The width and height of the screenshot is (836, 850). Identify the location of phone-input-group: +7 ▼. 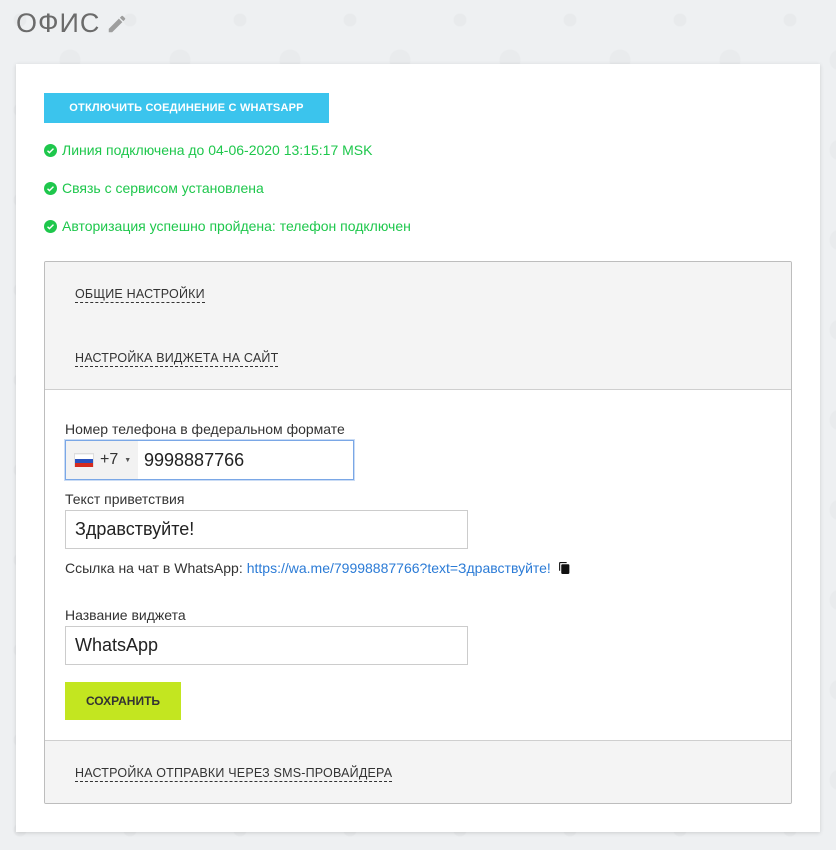
(209, 460).